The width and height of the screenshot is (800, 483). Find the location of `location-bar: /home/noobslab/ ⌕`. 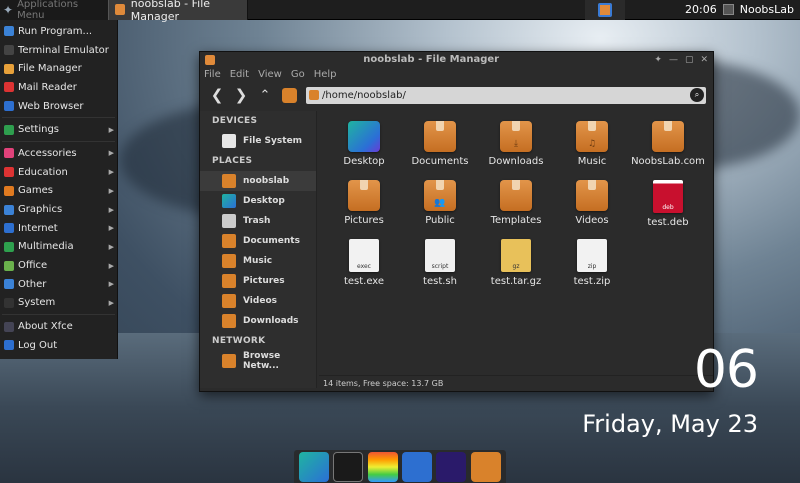

location-bar: /home/noobslab/ ⌕ is located at coordinates (506, 95).